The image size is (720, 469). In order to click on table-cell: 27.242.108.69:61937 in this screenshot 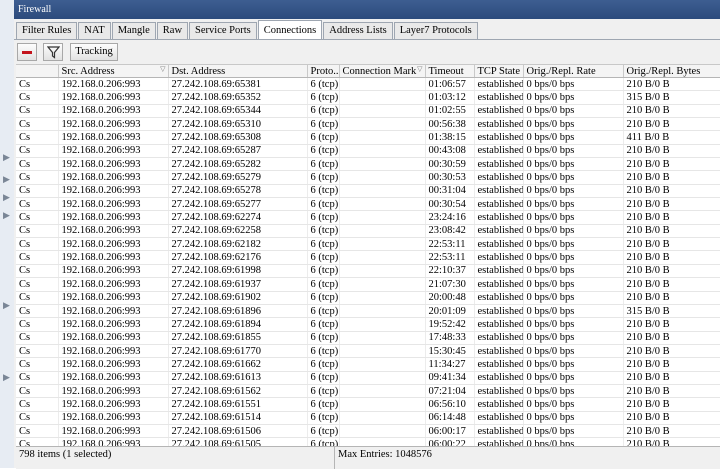, I will do `click(238, 284)`.